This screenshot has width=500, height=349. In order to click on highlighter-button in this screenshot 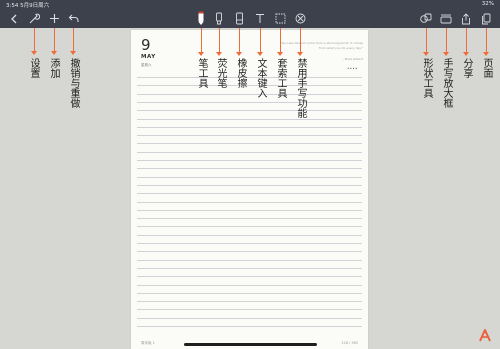, I will do `click(219, 18)`.